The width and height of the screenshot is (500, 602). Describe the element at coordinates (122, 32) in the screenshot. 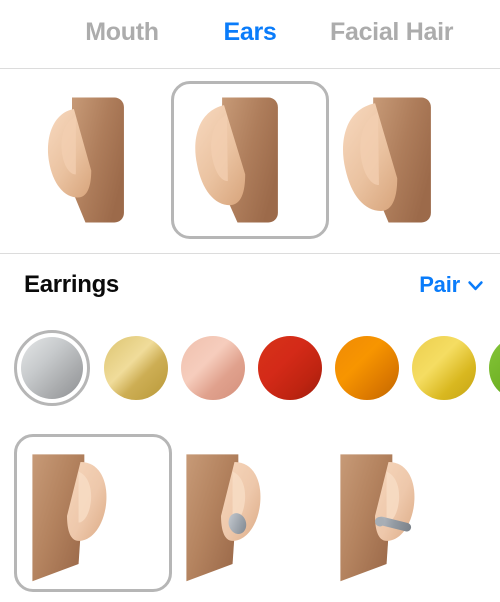

I see `tab-mouth: Mouth` at that location.